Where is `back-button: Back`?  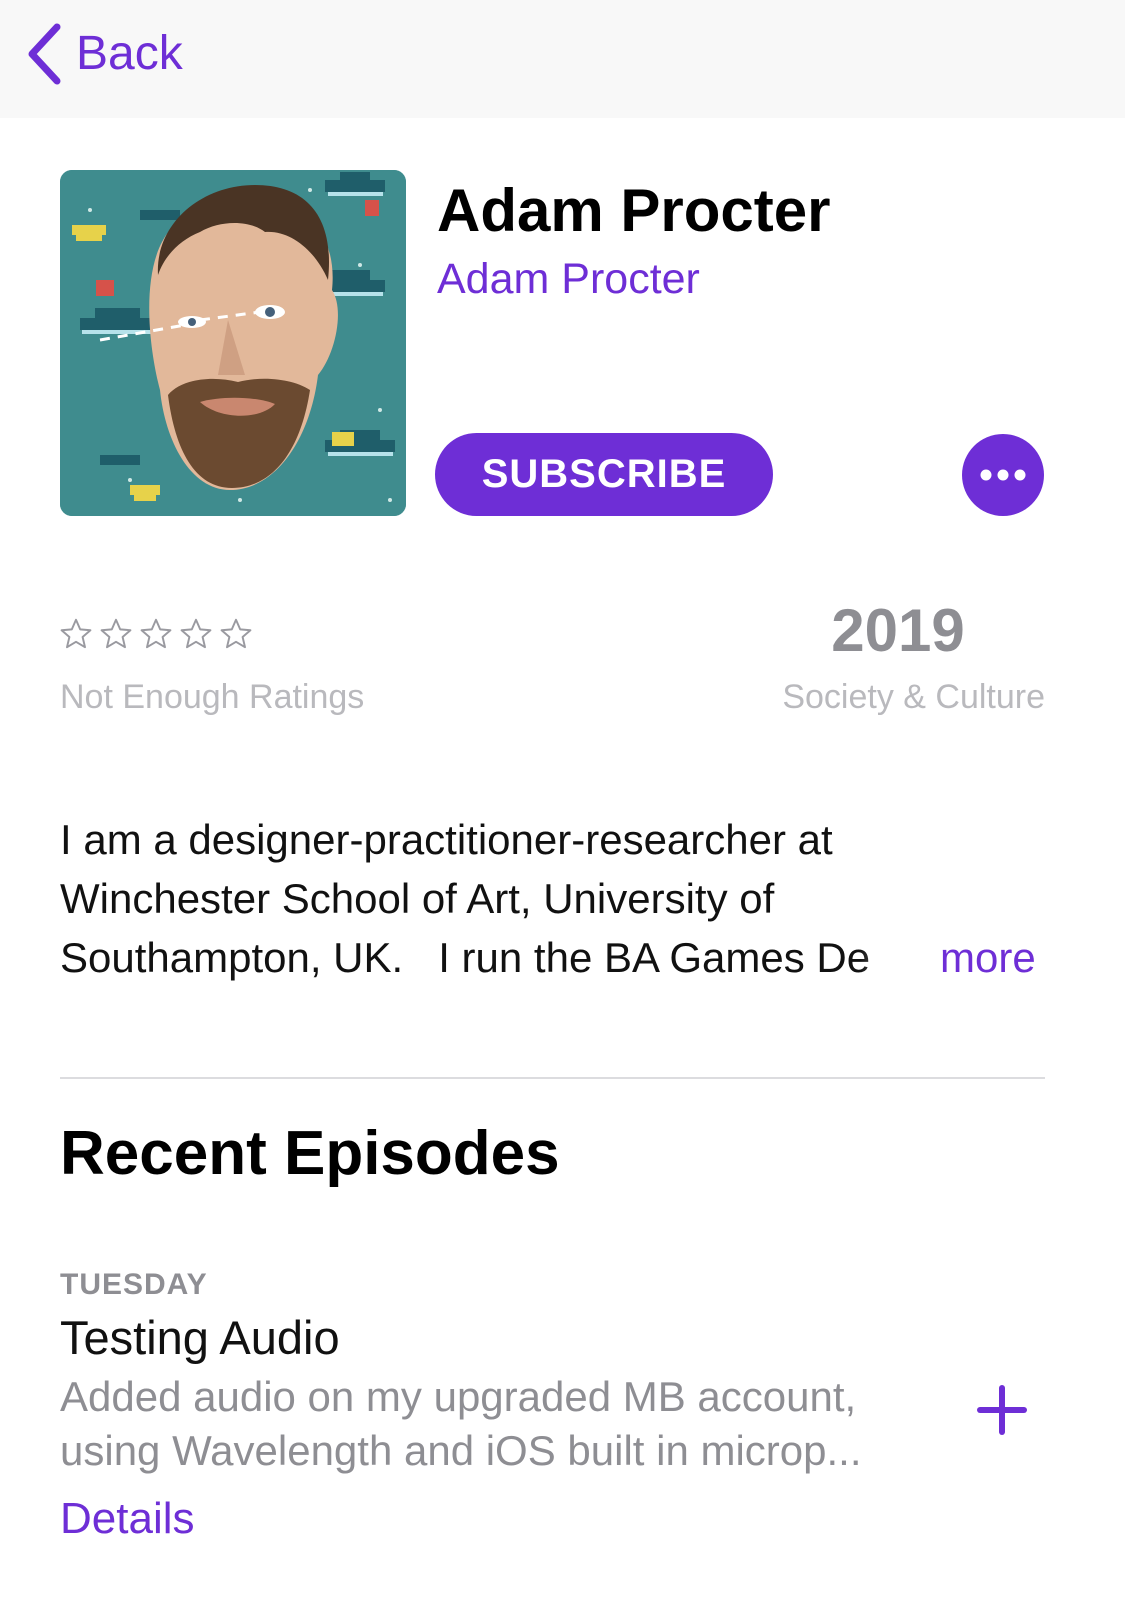 back-button: Back is located at coordinates (104, 54).